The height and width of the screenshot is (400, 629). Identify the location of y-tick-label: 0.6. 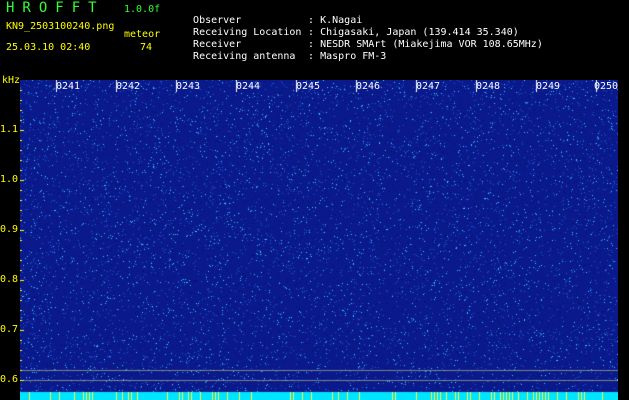
(9, 379).